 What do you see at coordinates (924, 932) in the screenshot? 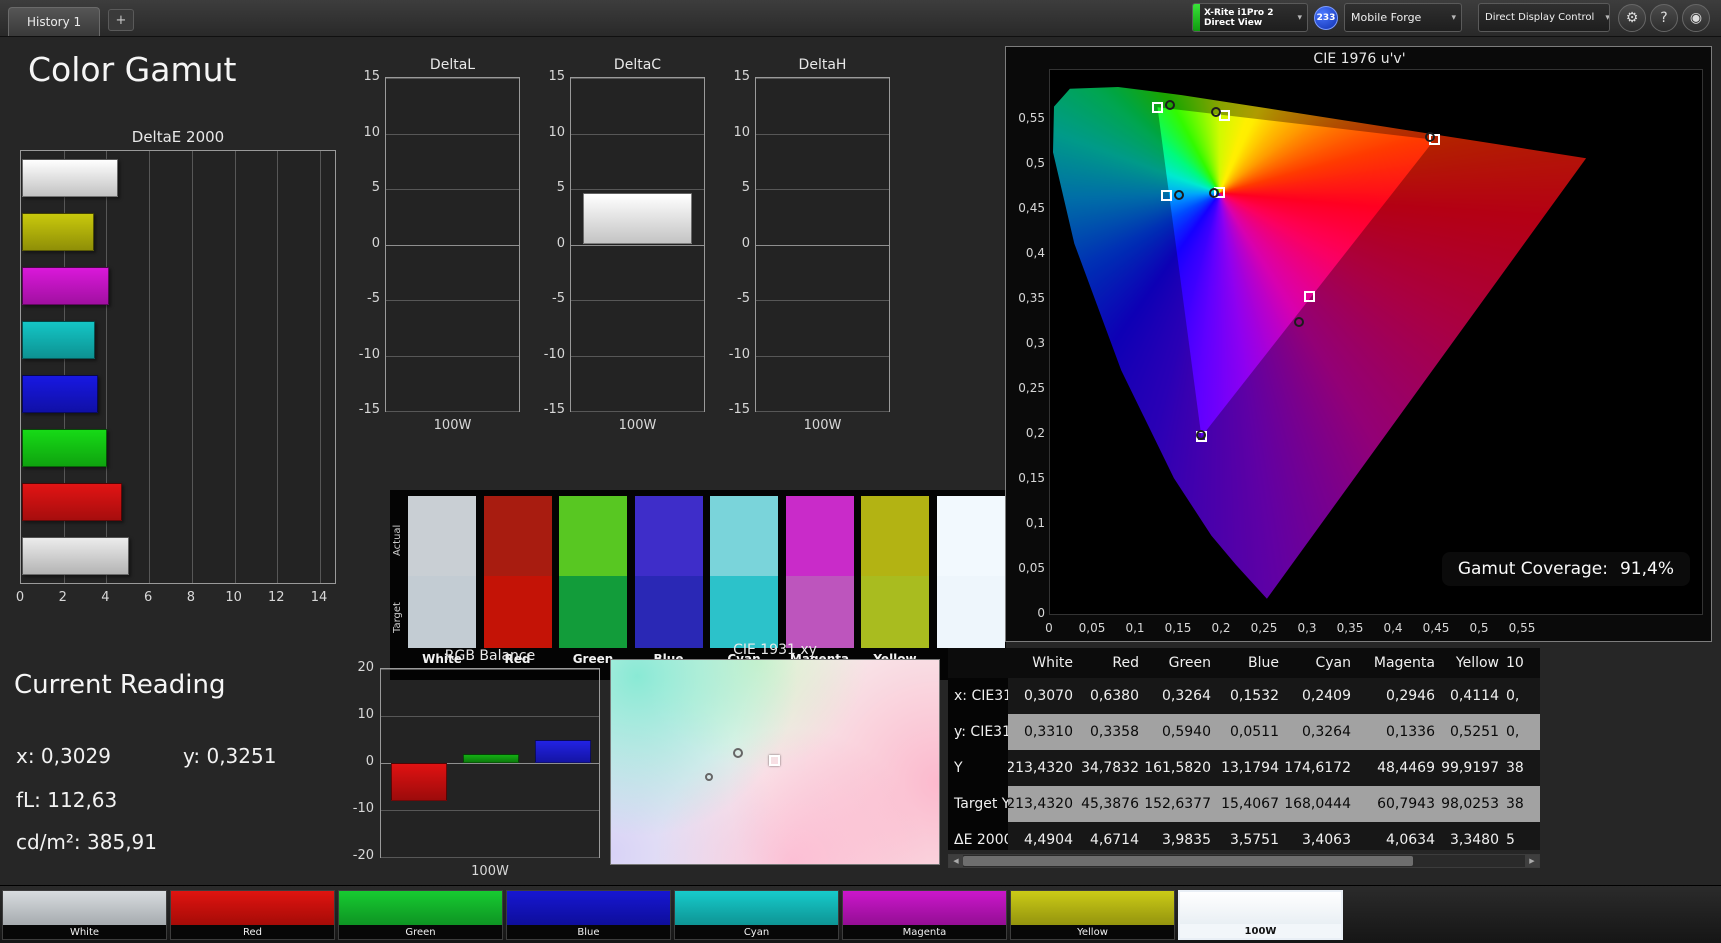
I see `patch-label: Magenta` at bounding box center [924, 932].